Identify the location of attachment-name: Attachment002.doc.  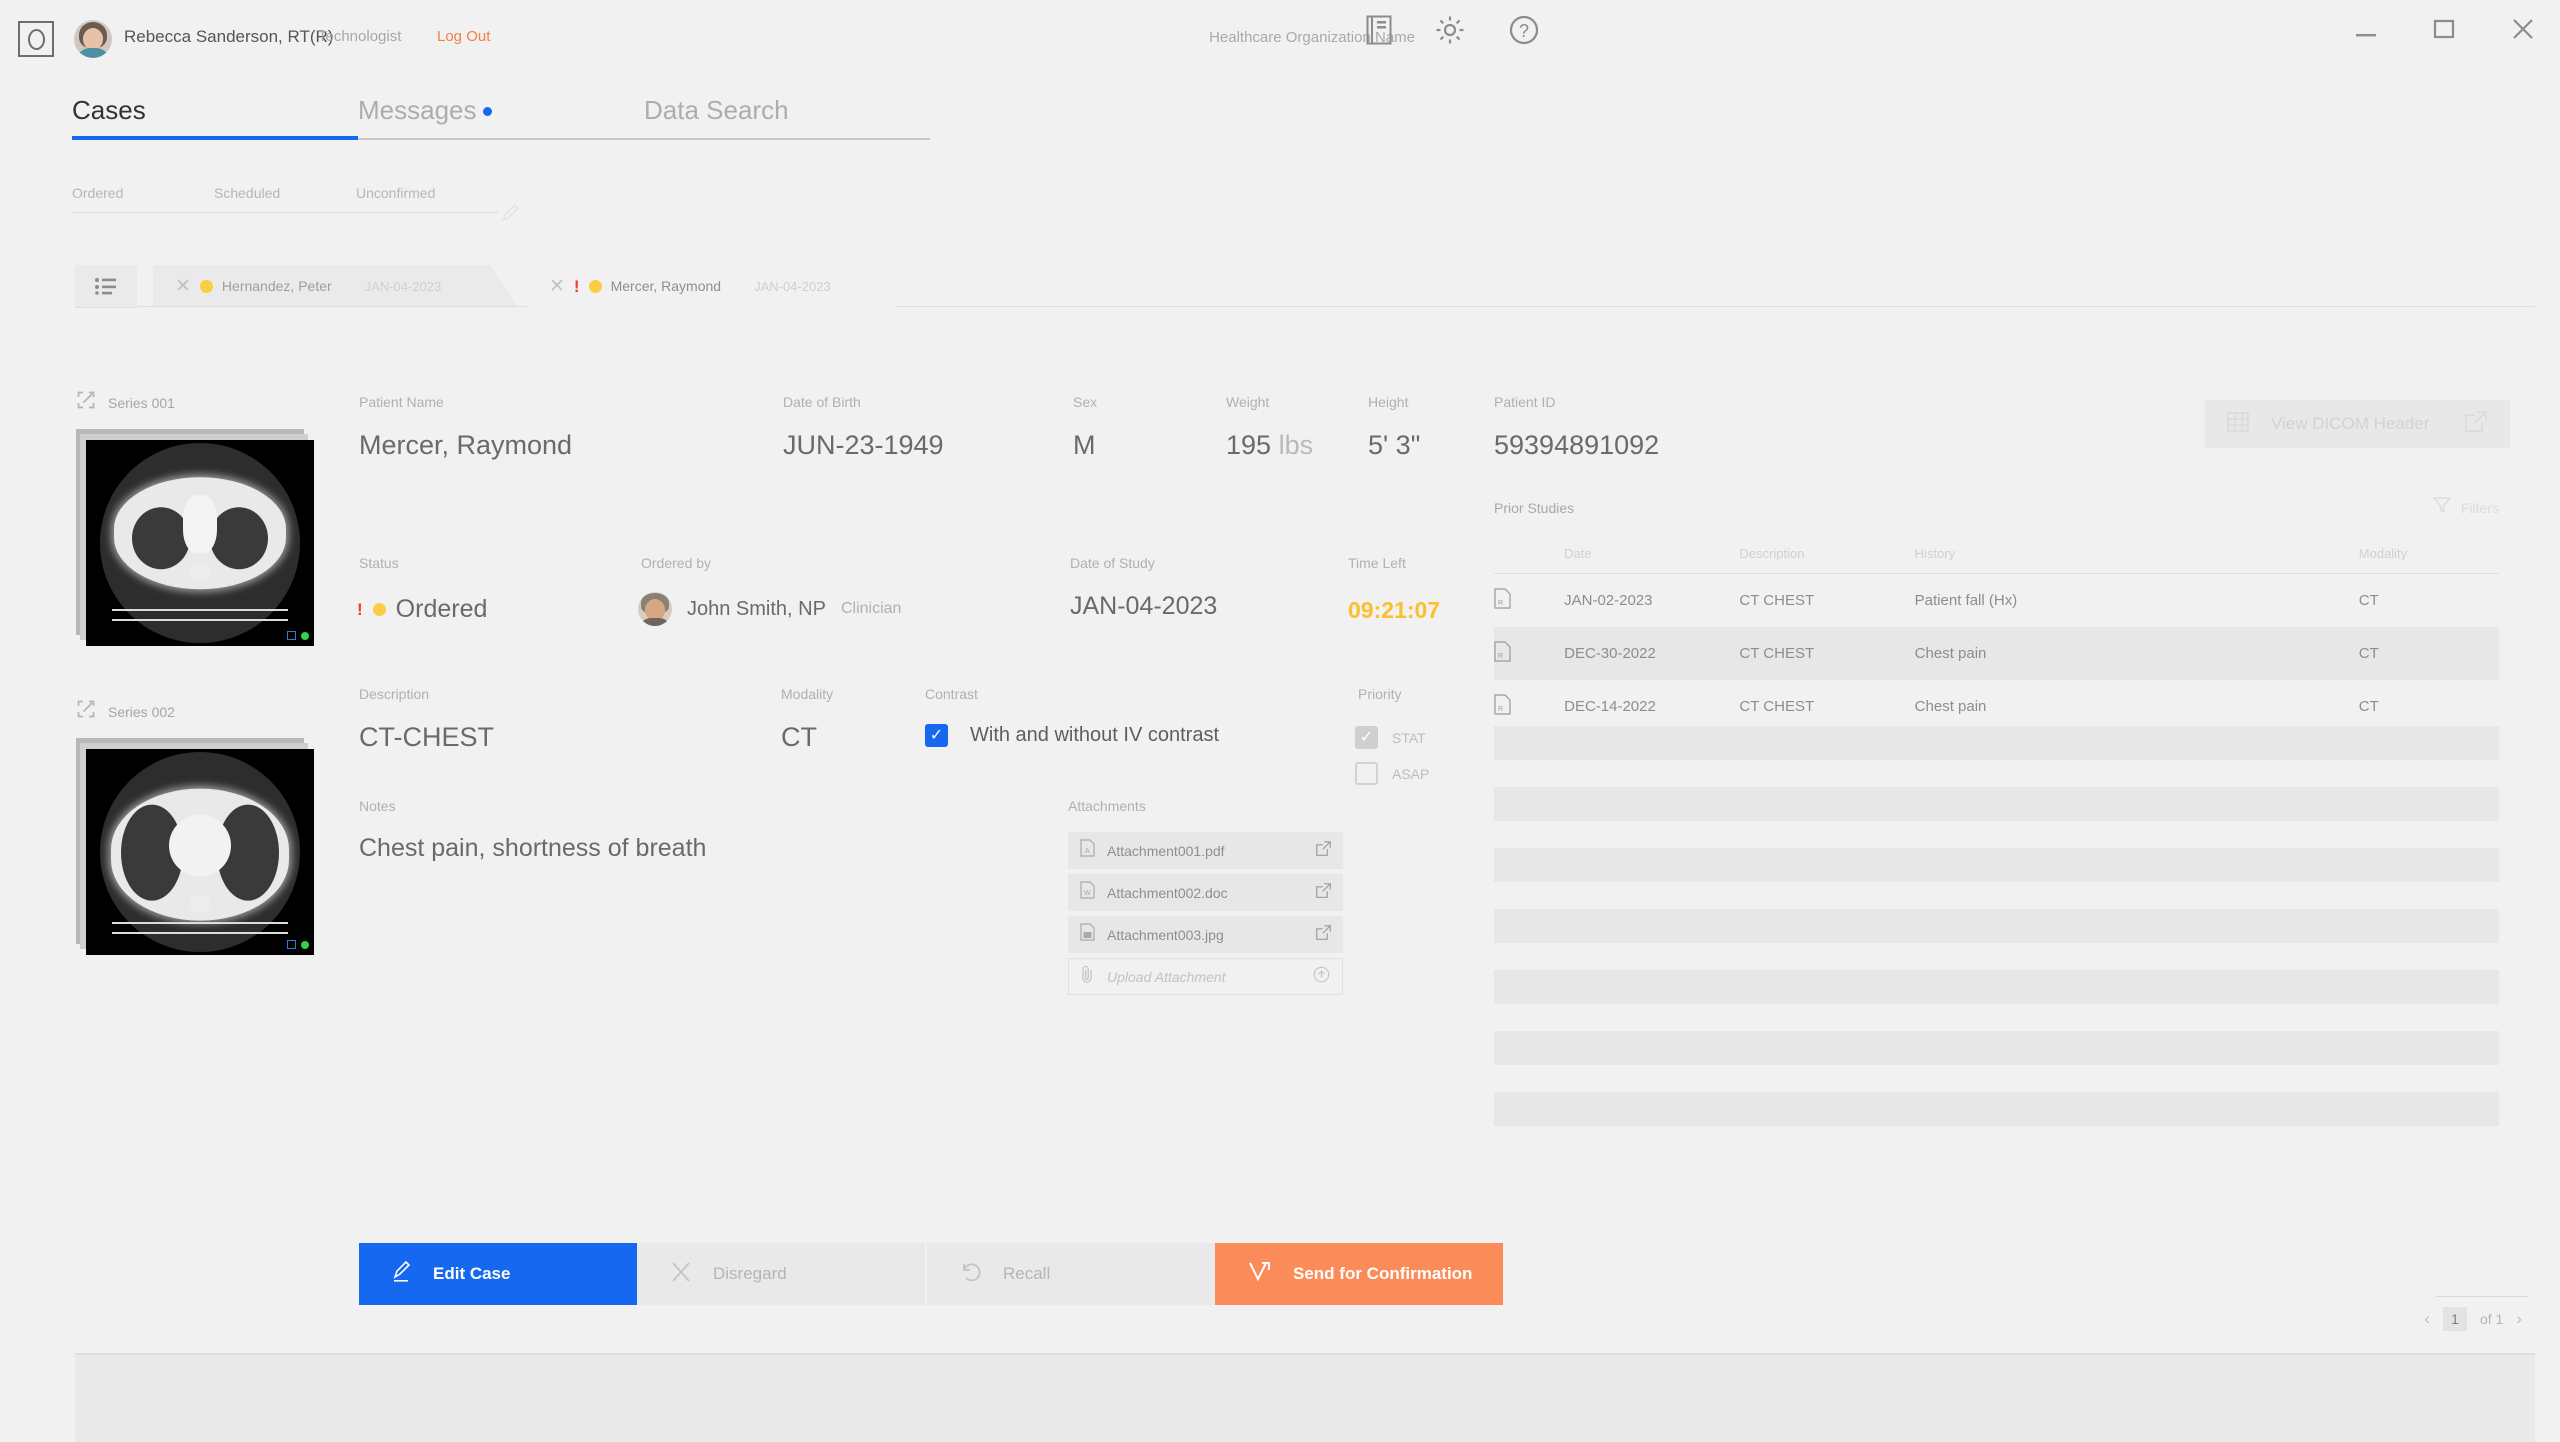
(1167, 892).